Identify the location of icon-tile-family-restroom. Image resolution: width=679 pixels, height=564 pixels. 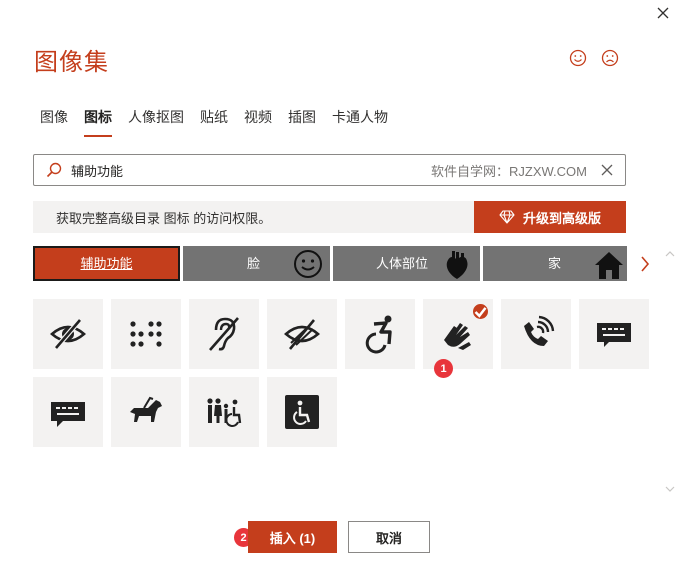
(224, 412).